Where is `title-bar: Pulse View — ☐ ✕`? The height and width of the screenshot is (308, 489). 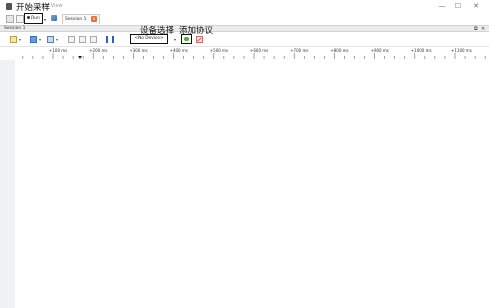 title-bar: Pulse View — ☐ ✕ is located at coordinates (244, 6).